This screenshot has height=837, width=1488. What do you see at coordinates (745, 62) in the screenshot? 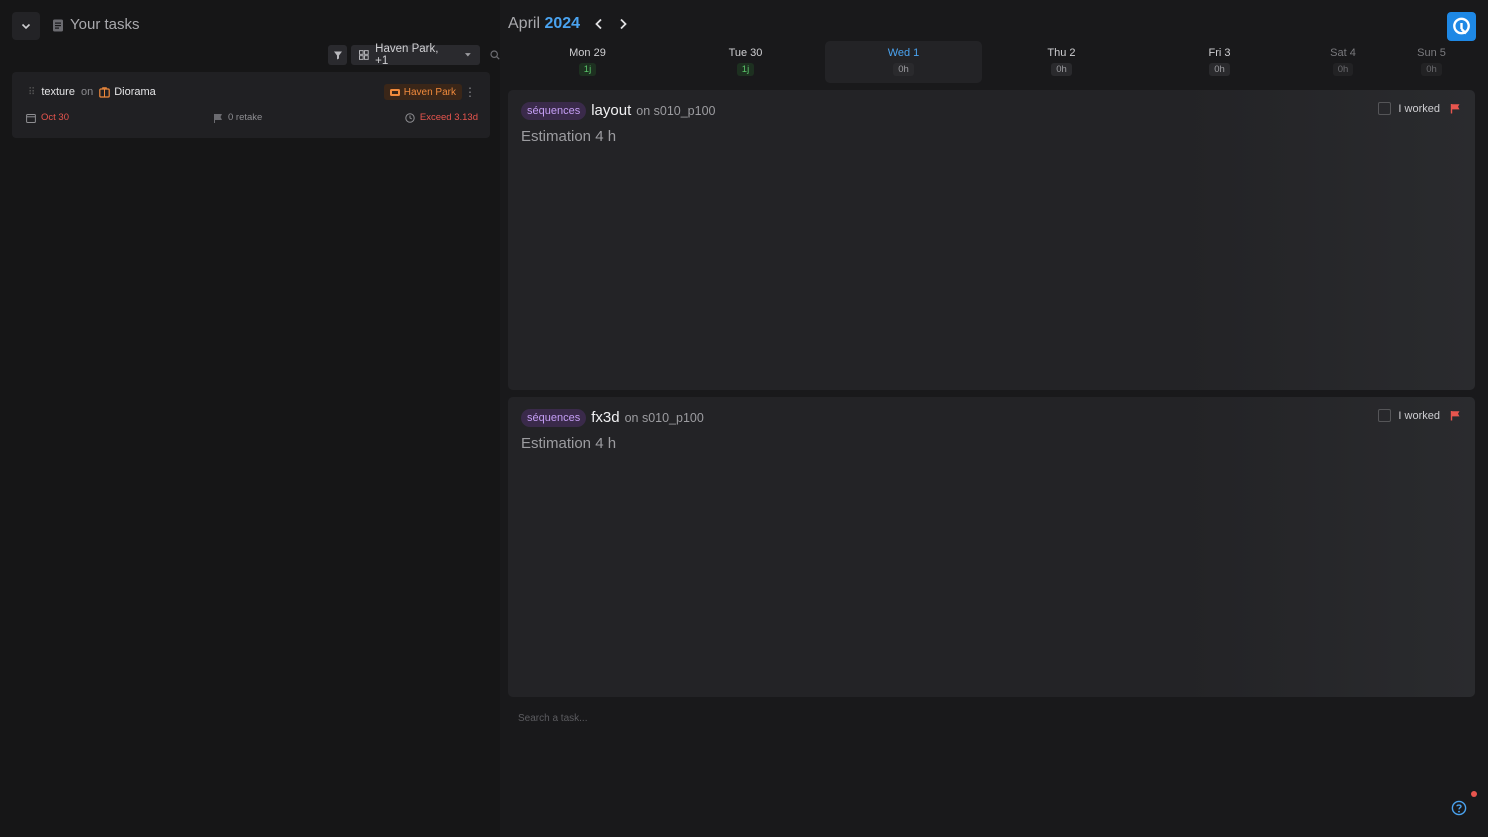
I see `day-column-tue: Tue 30 1j` at bounding box center [745, 62].